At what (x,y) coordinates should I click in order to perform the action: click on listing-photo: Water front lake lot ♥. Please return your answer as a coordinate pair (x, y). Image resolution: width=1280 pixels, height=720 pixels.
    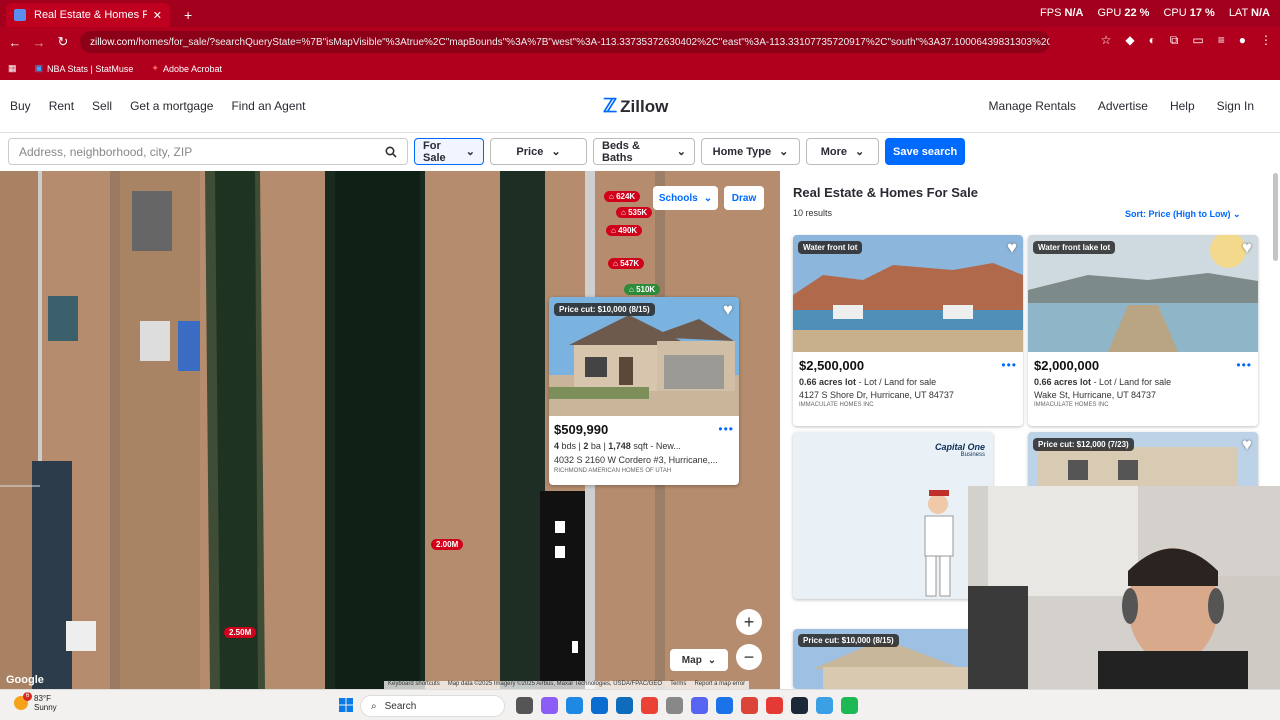
    Looking at the image, I should click on (1143, 293).